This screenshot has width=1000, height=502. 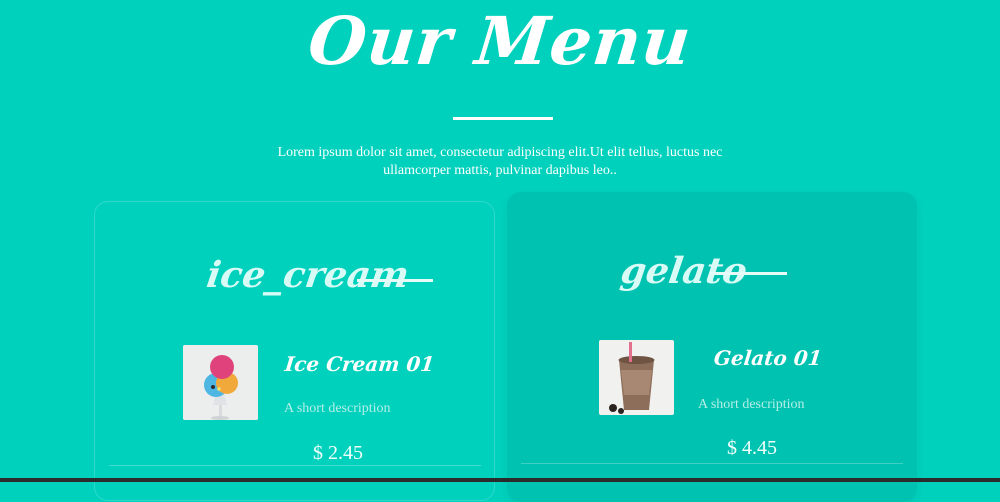 I want to click on bottom-bar, so click(x=500, y=480).